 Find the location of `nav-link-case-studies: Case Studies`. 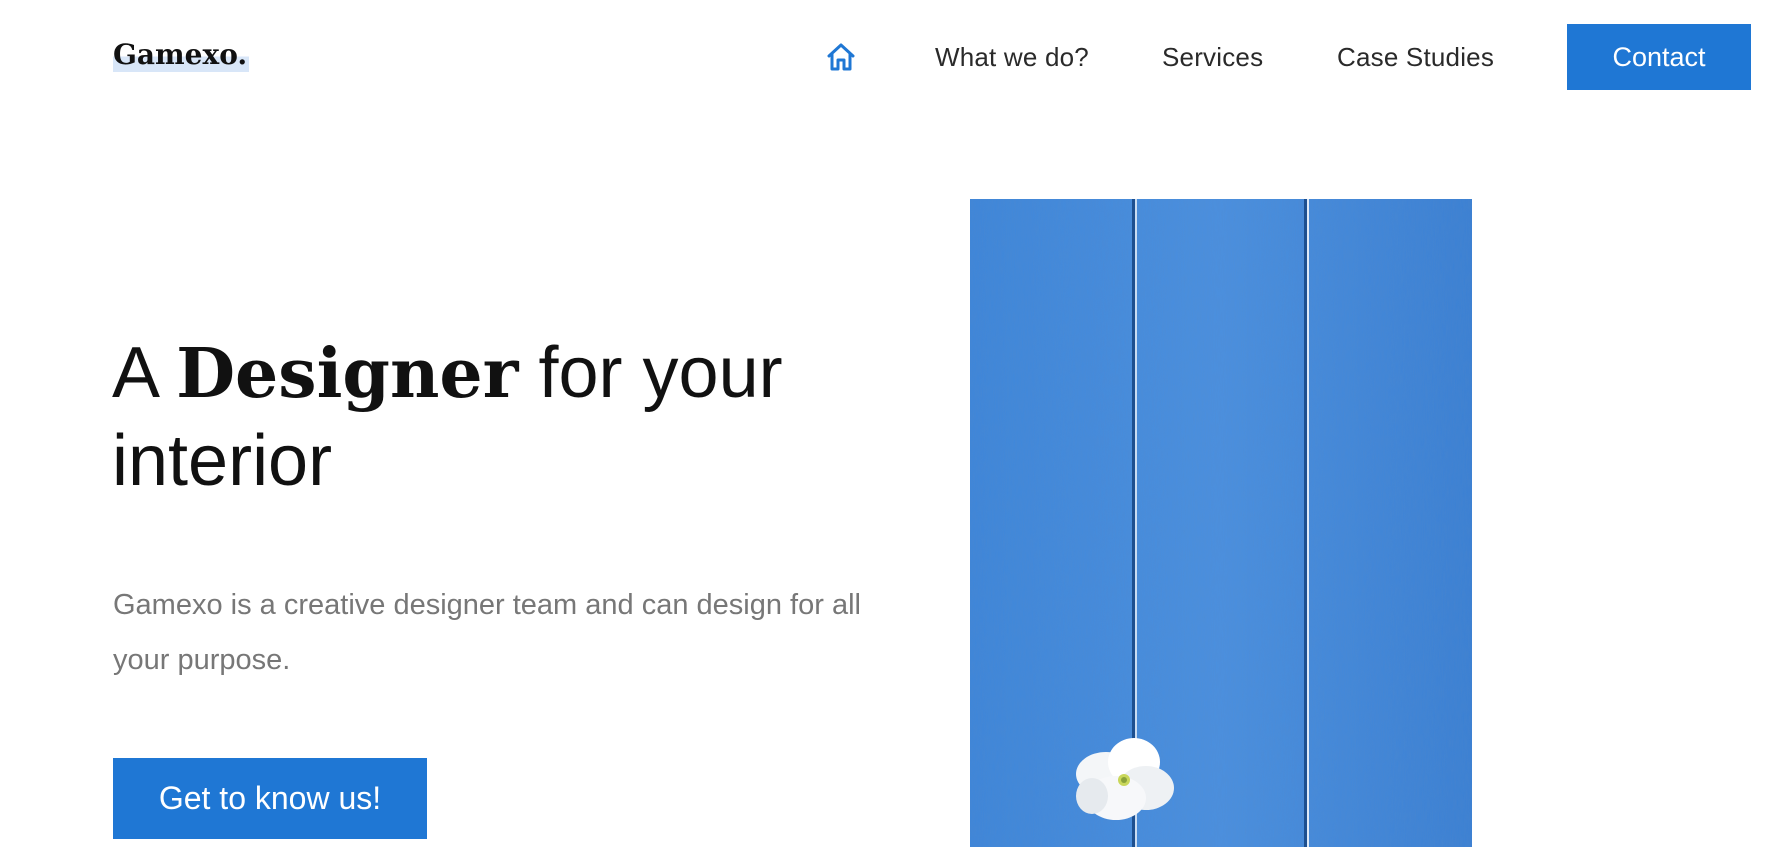

nav-link-case-studies: Case Studies is located at coordinates (1415, 57).